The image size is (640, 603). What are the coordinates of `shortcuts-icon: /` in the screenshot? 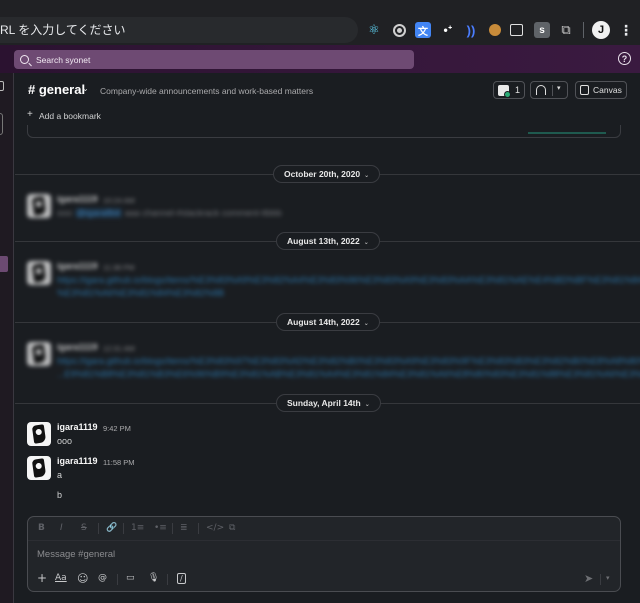 It's located at (181, 578).